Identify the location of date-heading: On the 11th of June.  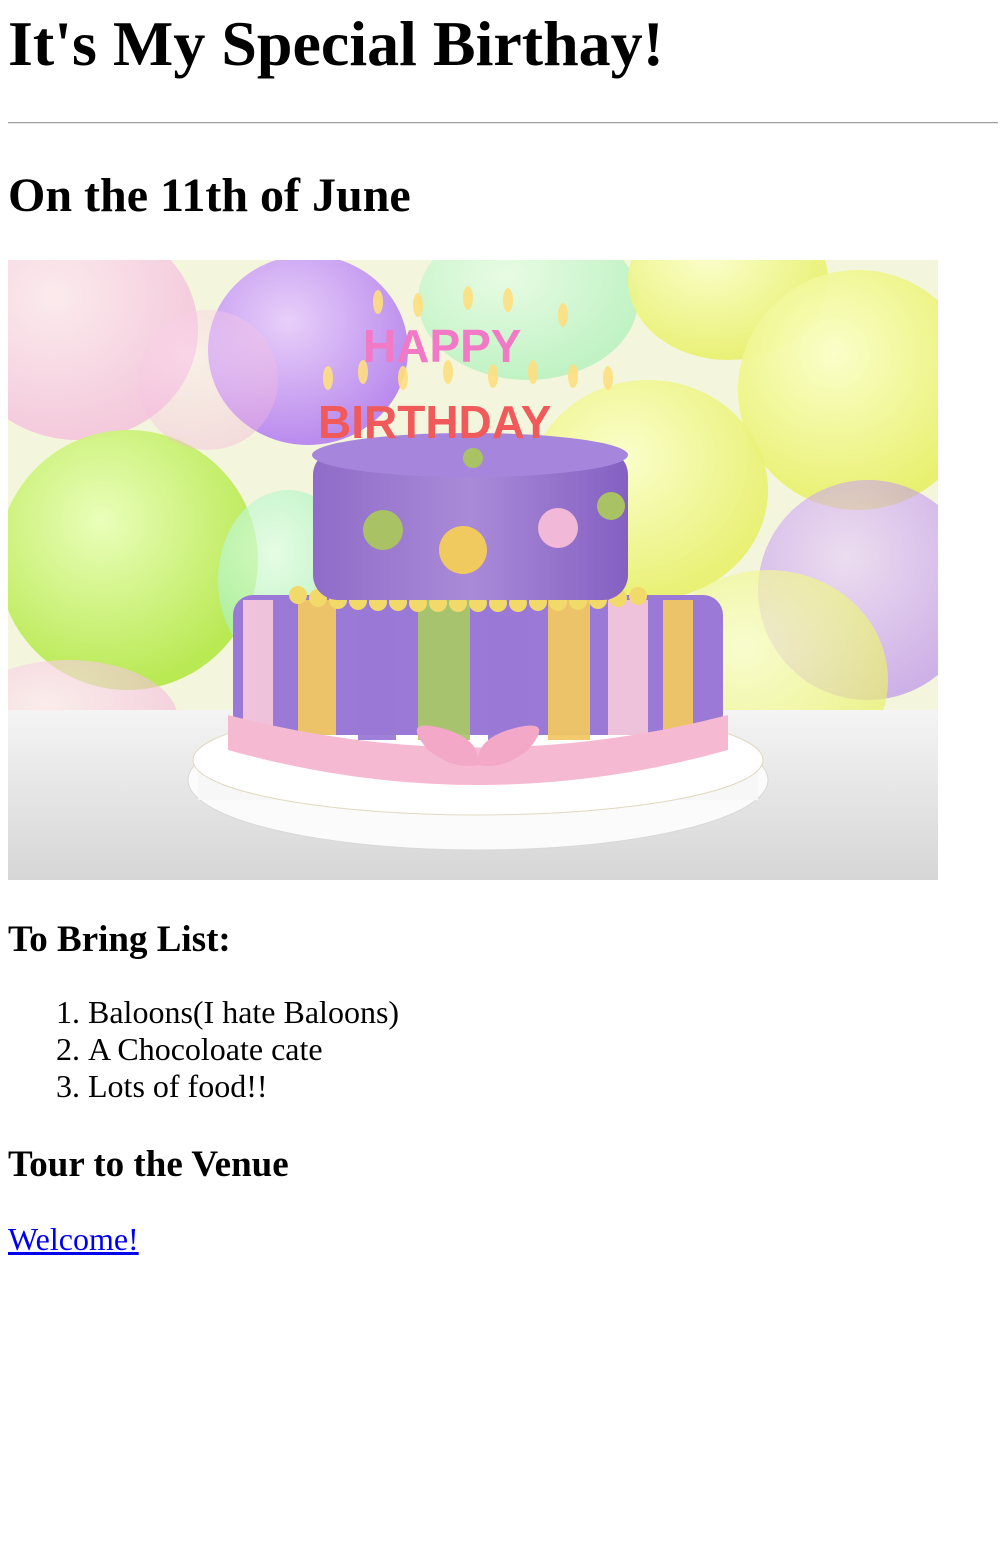
(209, 195).